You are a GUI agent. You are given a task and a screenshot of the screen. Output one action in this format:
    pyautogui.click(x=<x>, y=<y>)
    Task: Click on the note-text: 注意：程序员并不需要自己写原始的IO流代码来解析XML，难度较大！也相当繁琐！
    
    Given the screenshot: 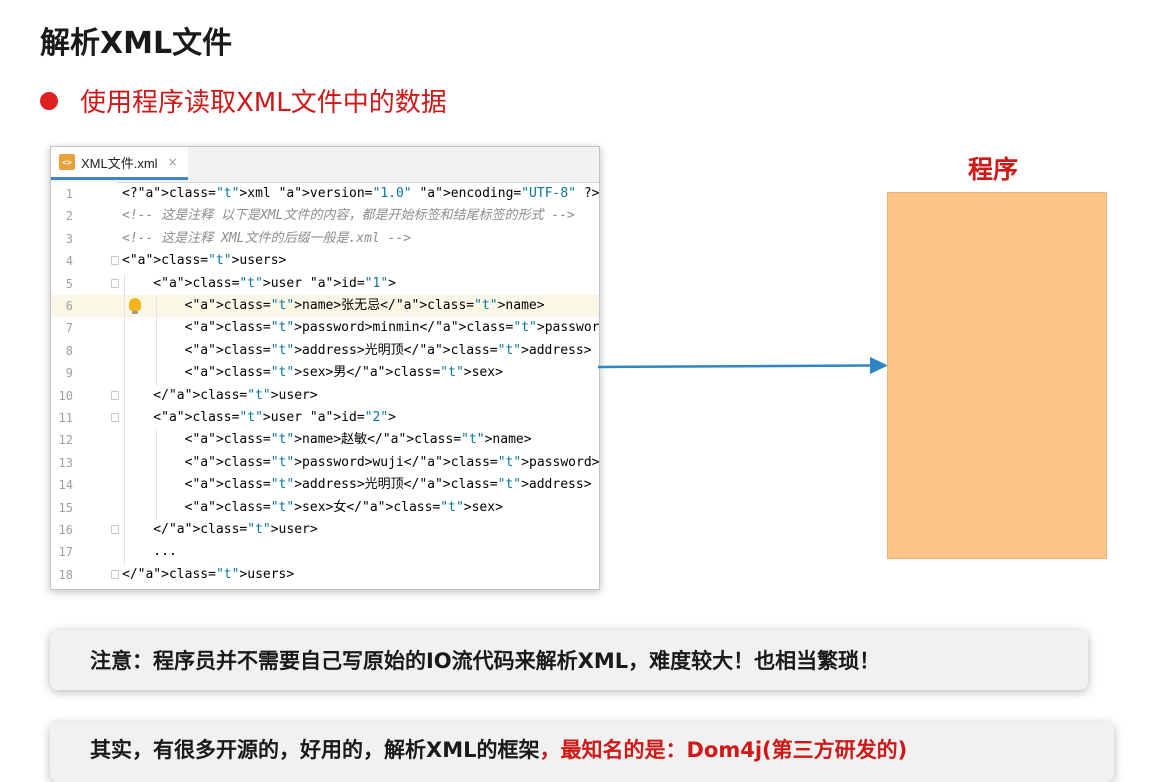 What is the action you would take?
    pyautogui.click(x=485, y=661)
    